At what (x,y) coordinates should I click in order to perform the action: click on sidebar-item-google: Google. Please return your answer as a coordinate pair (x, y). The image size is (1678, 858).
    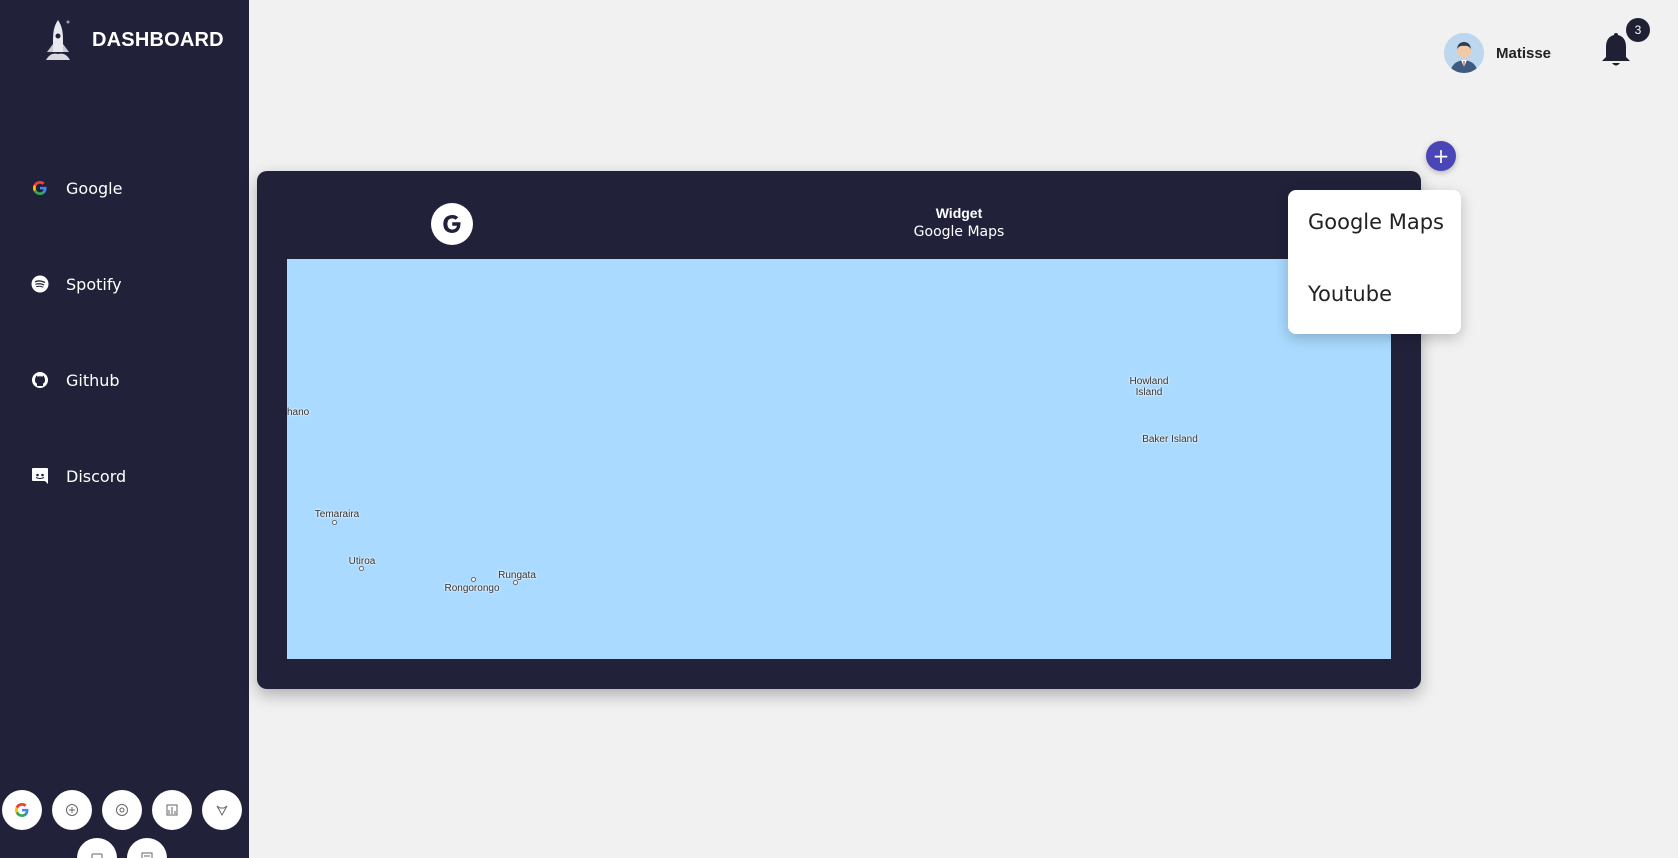
    Looking at the image, I should click on (76, 188).